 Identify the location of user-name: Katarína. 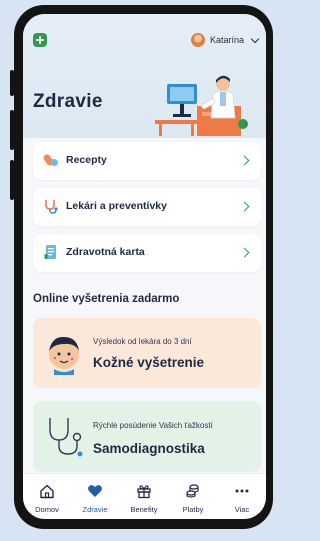
(226, 40).